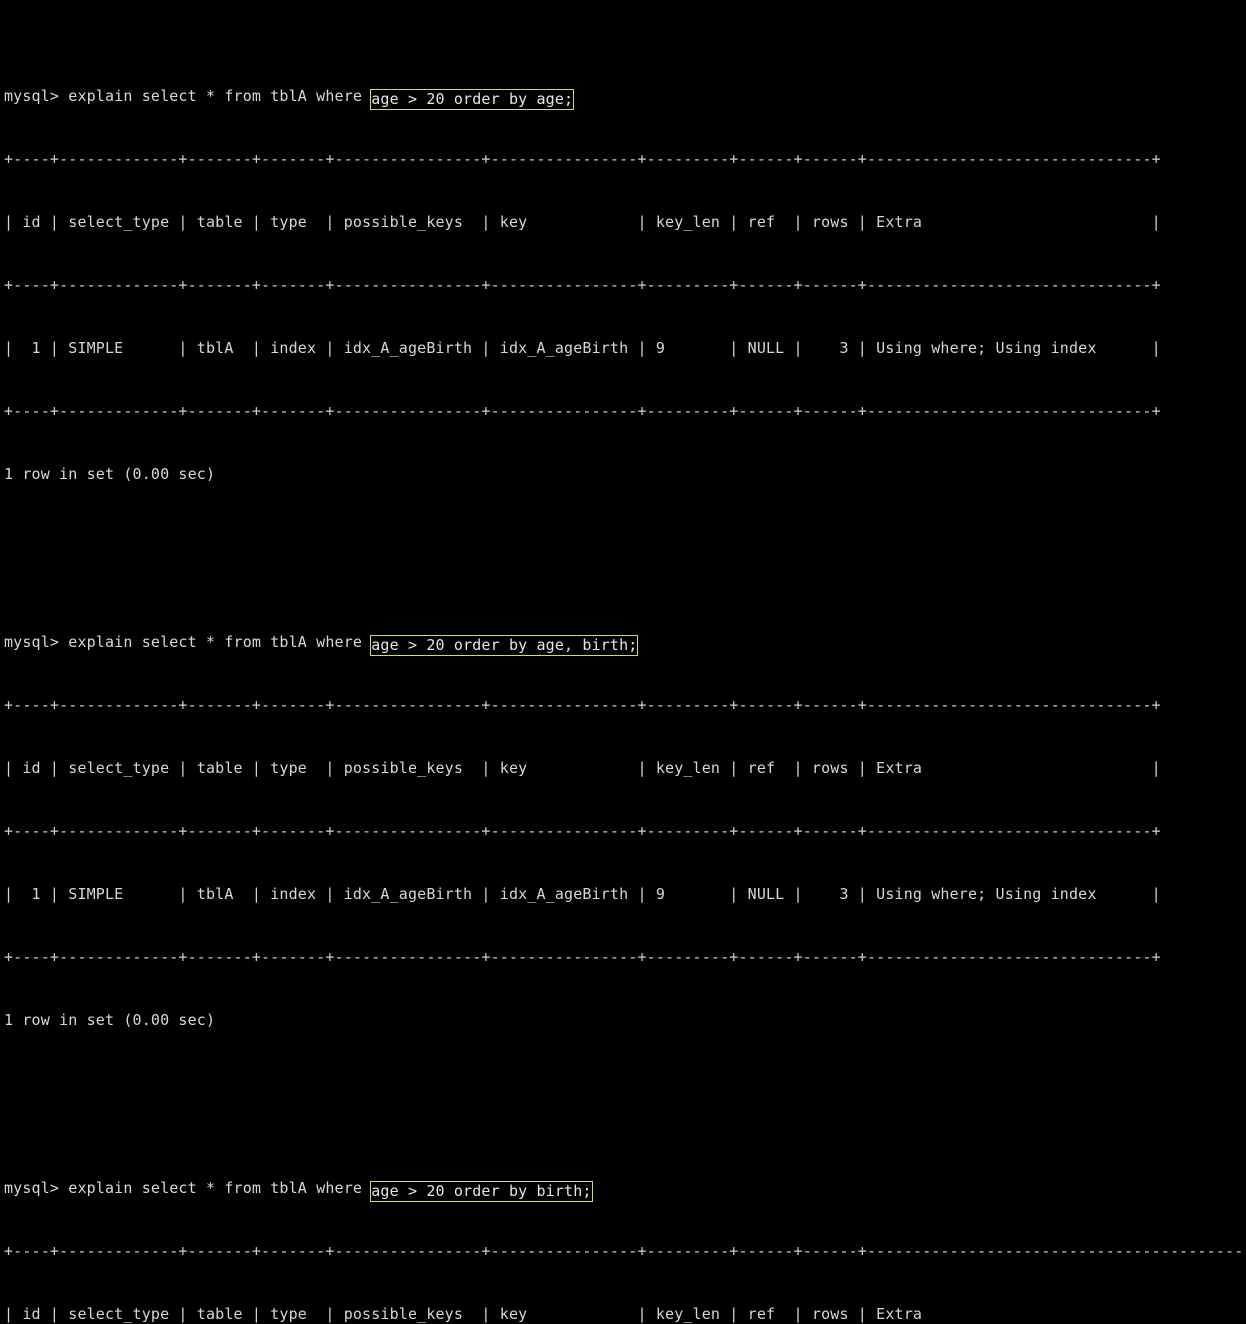 The image size is (1246, 1324). Describe the element at coordinates (110, 474) in the screenshot. I see `result-status-1: 1 row in set (0.00 sec)` at that location.